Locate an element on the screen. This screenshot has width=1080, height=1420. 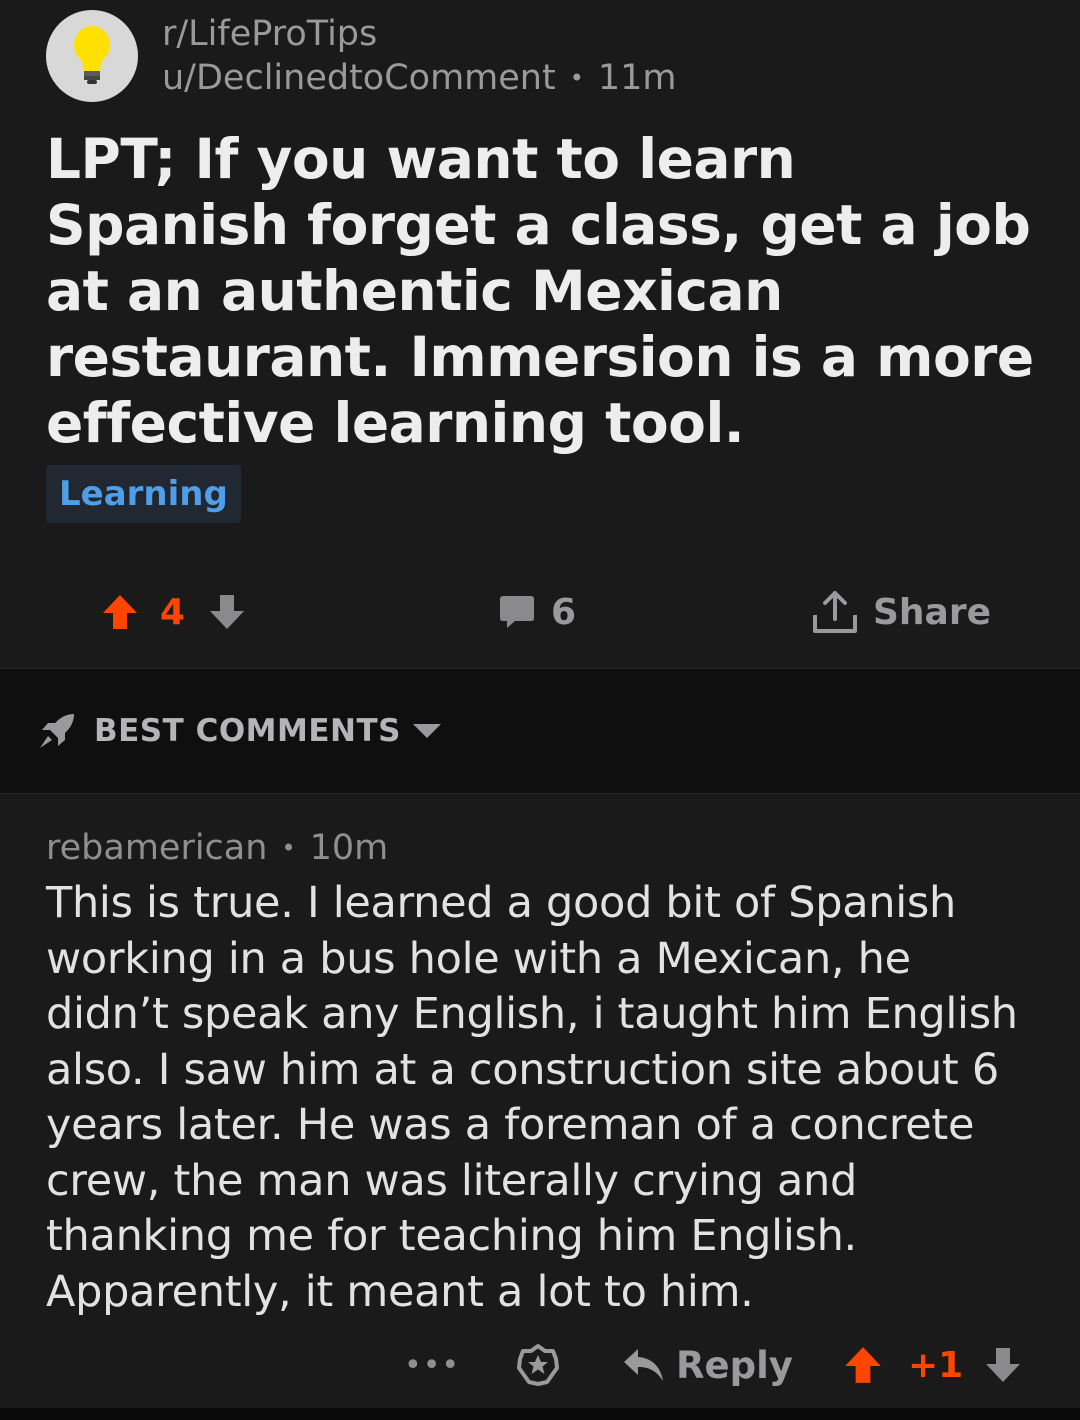
post-flair: Learning is located at coordinates (143, 494).